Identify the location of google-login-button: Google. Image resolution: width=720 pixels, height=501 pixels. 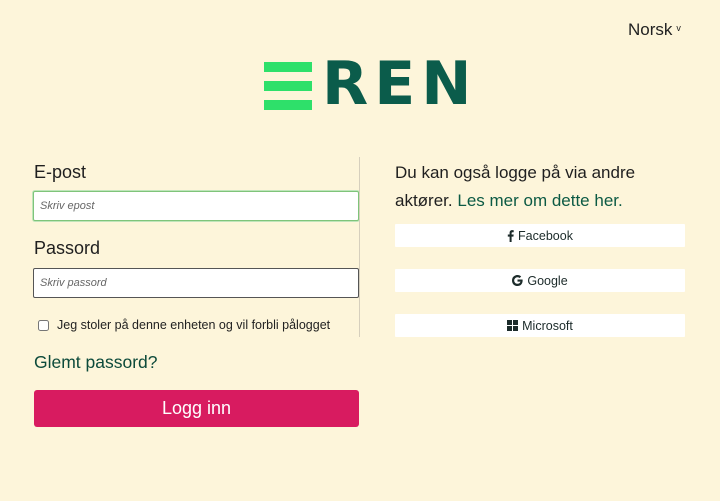
(540, 280).